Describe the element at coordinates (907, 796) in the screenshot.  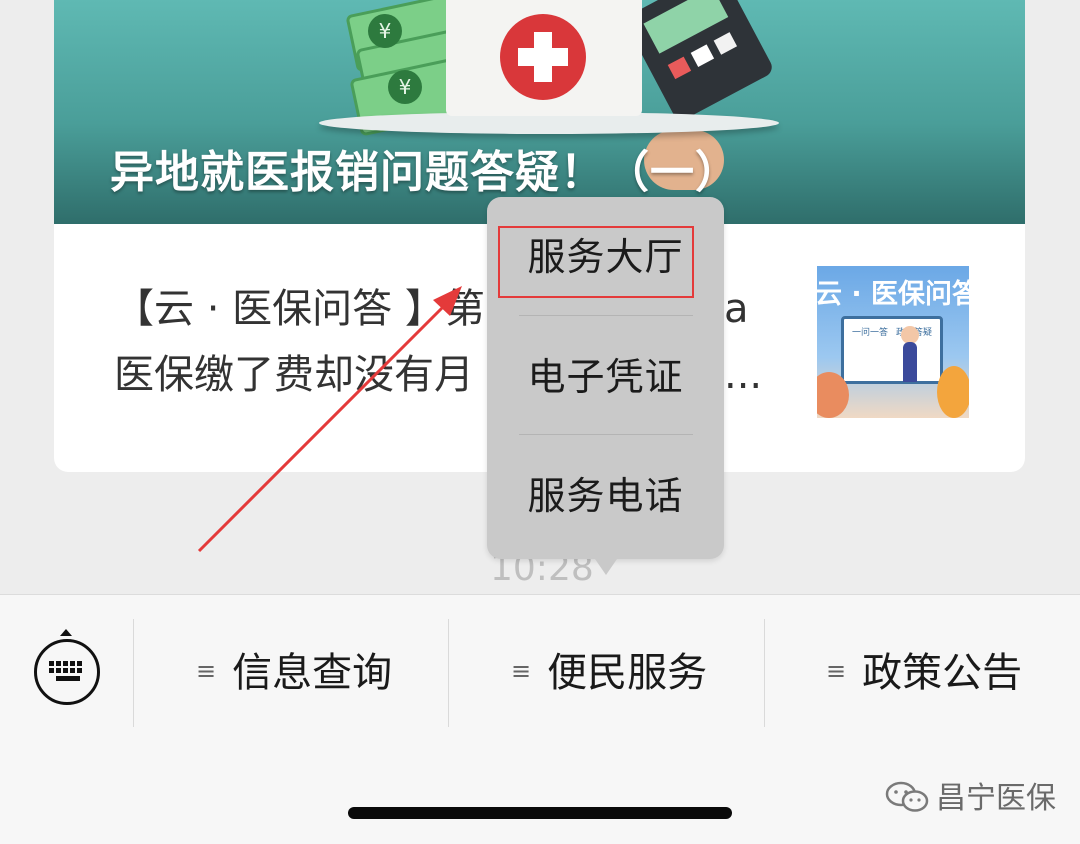
I see `wechat-icon` at that location.